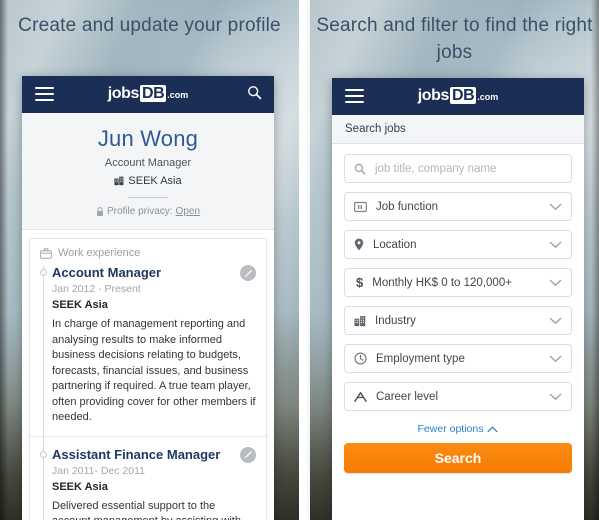 Image resolution: width=599 pixels, height=520 pixels. What do you see at coordinates (595, 260) in the screenshot?
I see `right-vignette` at bounding box center [595, 260].